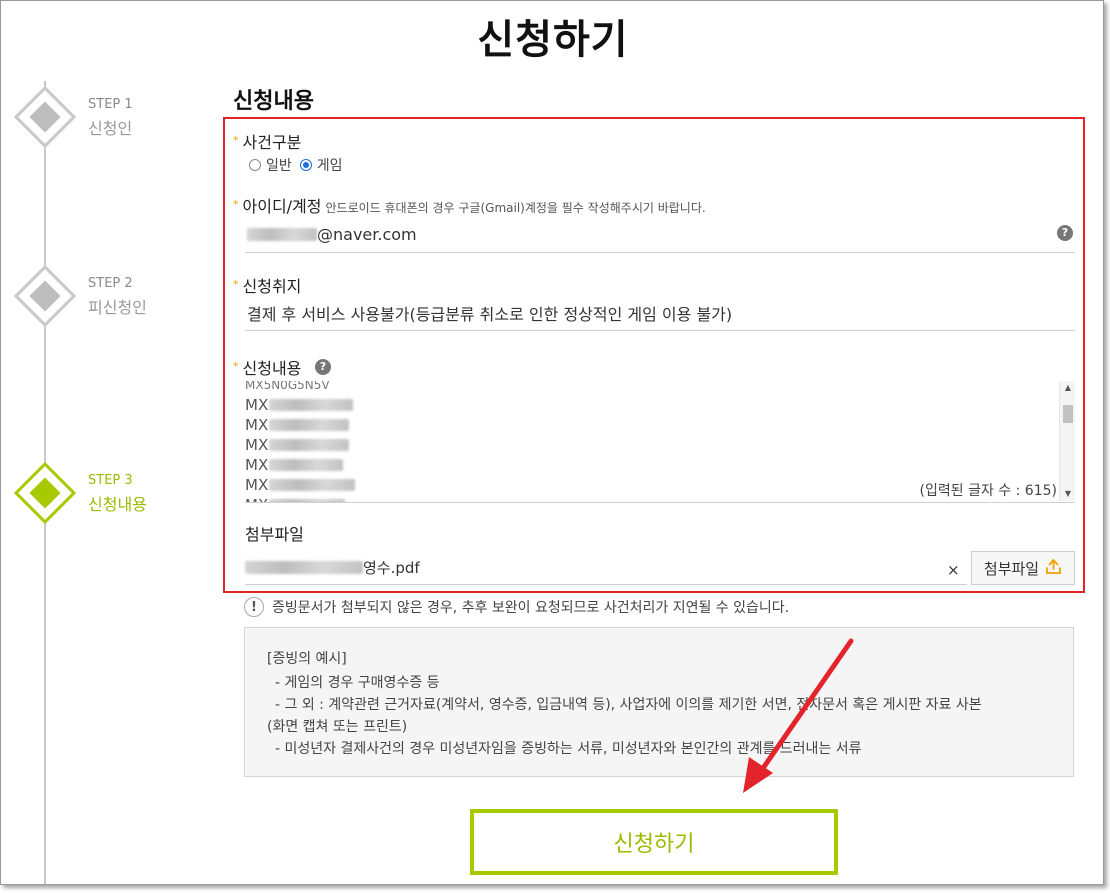 Image resolution: width=1110 pixels, height=893 pixels. What do you see at coordinates (1067, 388) in the screenshot?
I see `scroll-up-icon: ▲` at bounding box center [1067, 388].